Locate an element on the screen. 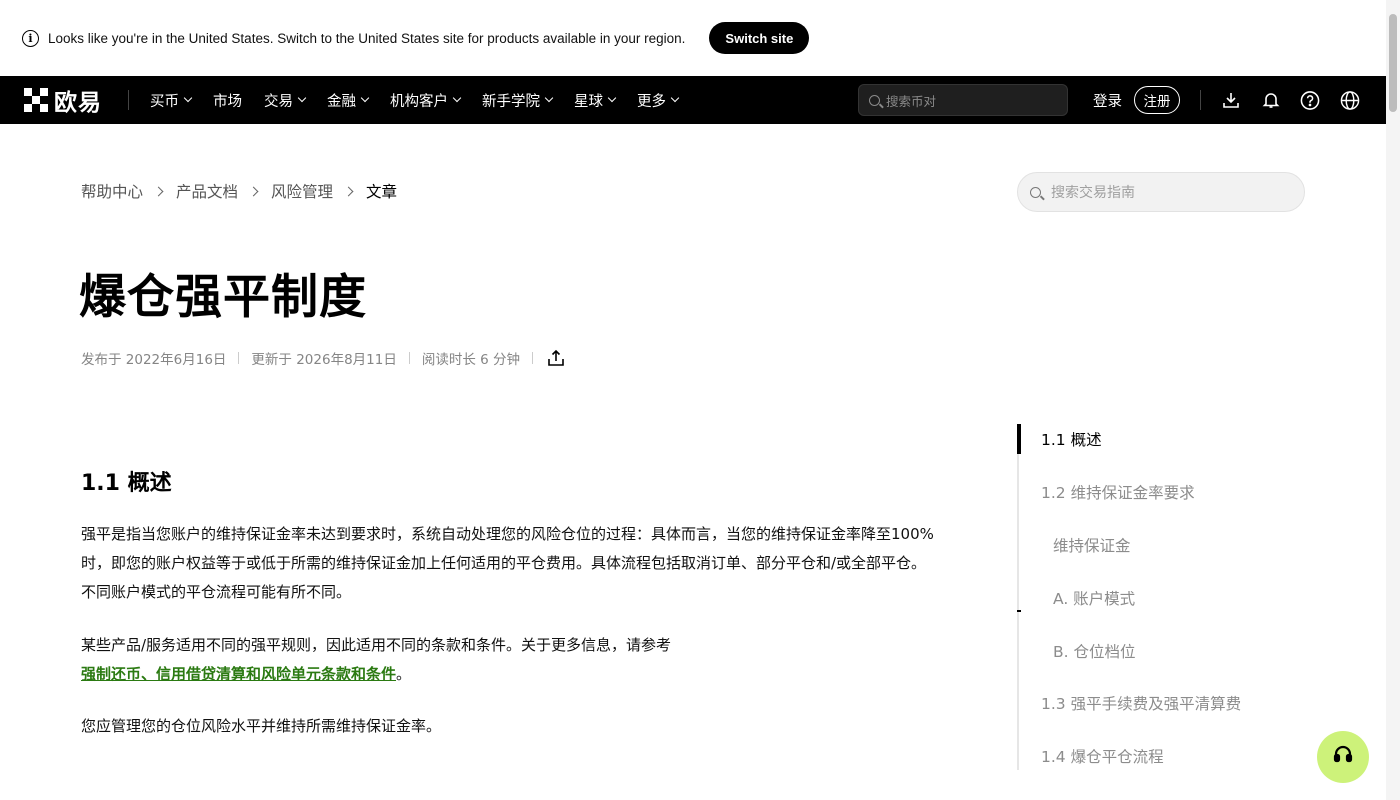  scrollbar-thumb is located at coordinates (1393, 63).